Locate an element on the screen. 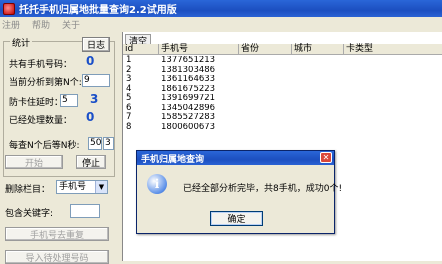  list-header: id 手机号 省份 城市 卡类型 is located at coordinates (282, 49).